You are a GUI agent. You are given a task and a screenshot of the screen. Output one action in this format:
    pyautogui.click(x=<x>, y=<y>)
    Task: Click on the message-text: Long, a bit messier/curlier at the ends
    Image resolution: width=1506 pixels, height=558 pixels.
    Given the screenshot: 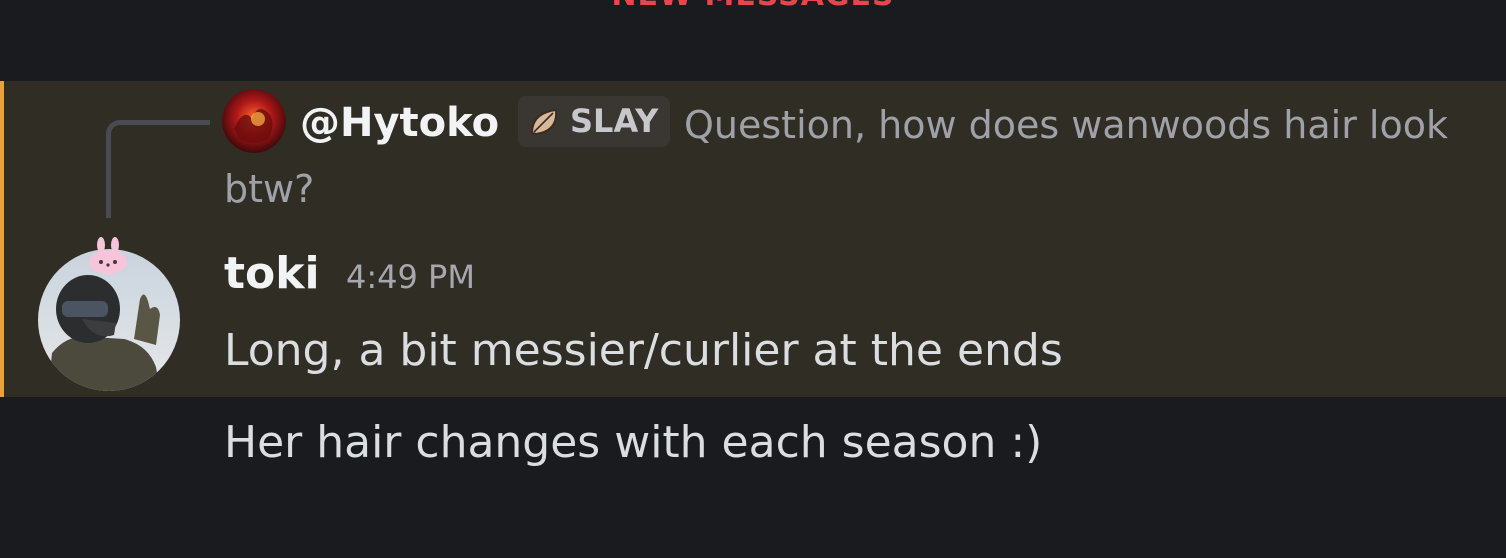 What is the action you would take?
    pyautogui.click(x=643, y=351)
    